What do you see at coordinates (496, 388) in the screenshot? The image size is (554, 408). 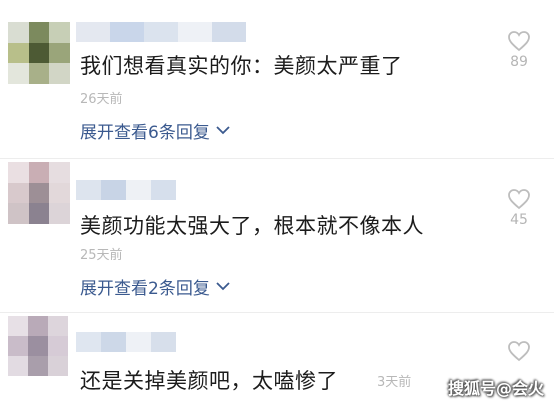 I see `watermark: 搜狐号@会火` at bounding box center [496, 388].